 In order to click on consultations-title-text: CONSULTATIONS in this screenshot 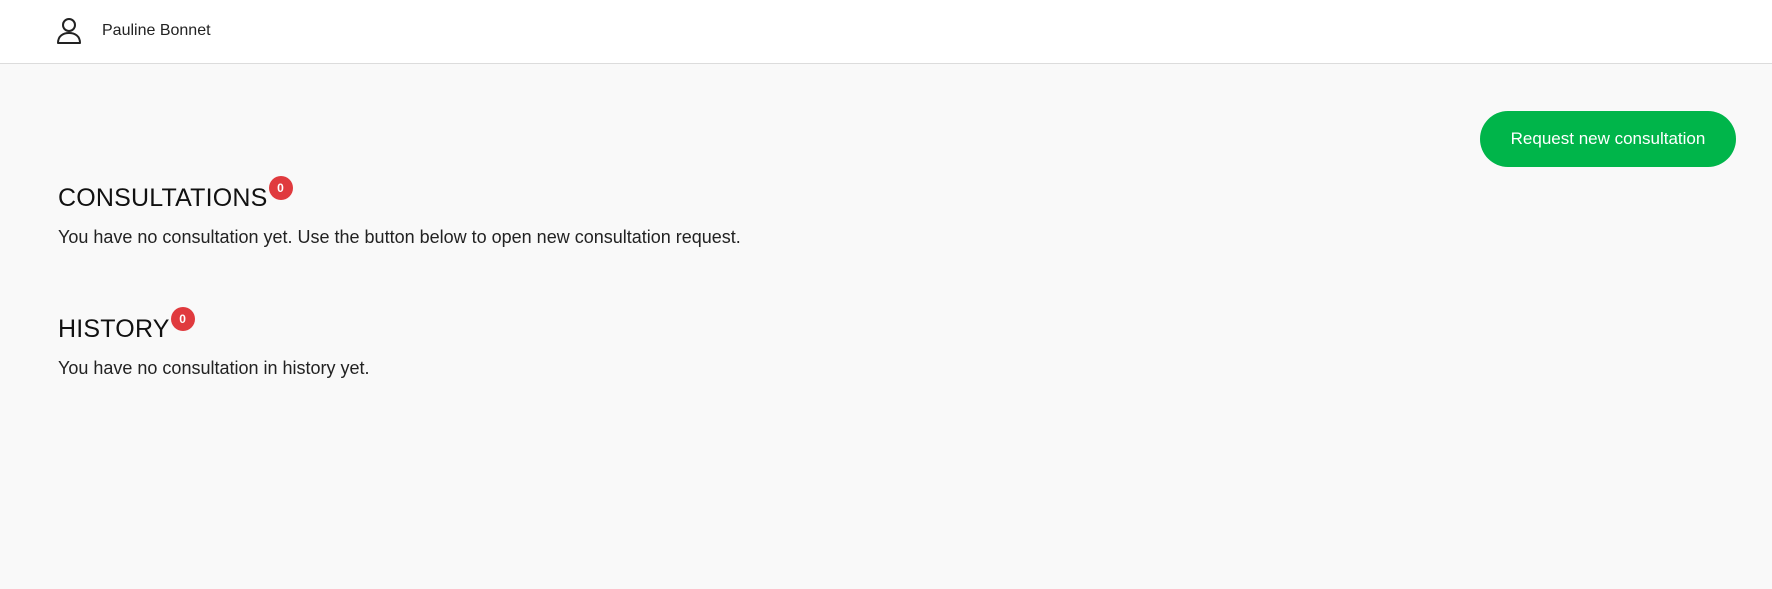, I will do `click(163, 198)`.